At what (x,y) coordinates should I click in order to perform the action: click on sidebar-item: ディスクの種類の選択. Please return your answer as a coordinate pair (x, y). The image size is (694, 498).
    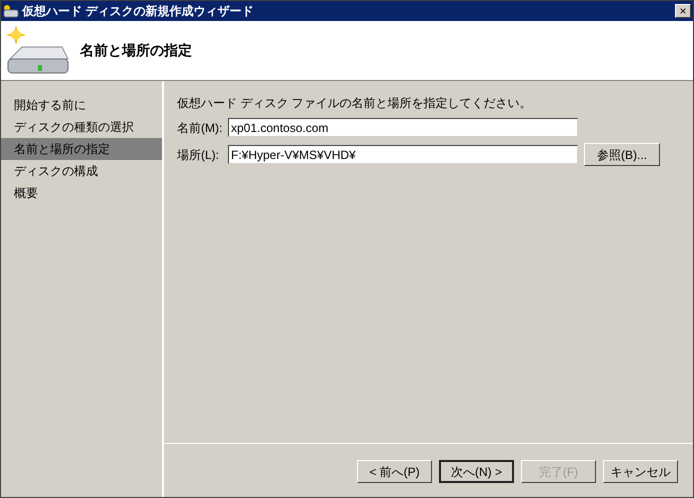
    Looking at the image, I should click on (81, 127).